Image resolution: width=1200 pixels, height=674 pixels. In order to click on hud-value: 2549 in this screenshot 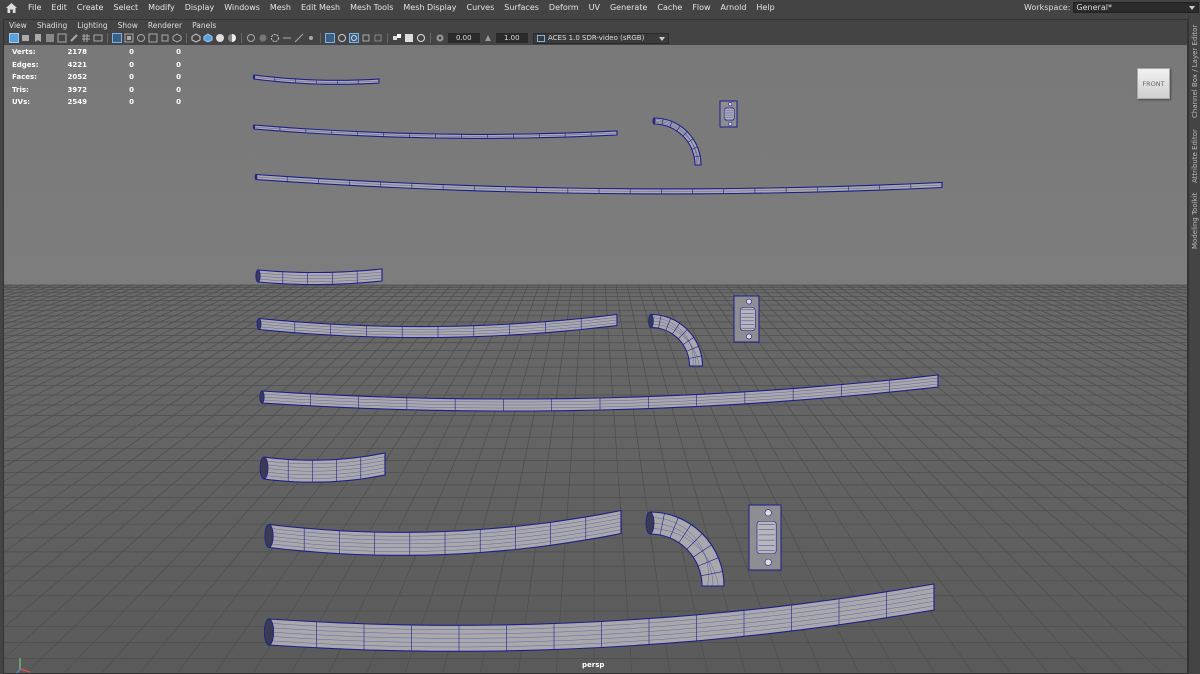, I will do `click(77, 102)`.